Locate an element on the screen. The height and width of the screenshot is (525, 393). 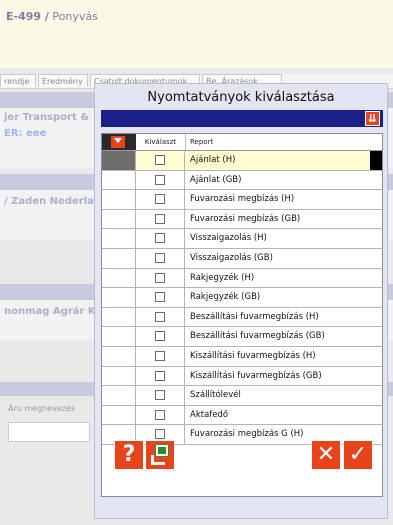
report-name: Fuvarozási megbízás (H) is located at coordinates (242, 199).